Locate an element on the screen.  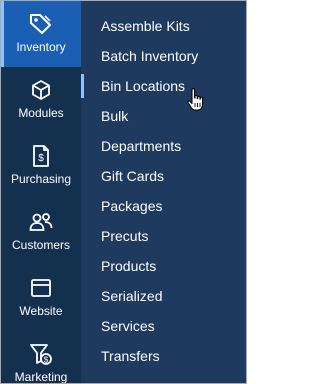
menu-item-batch-inventory: Batch Inventory is located at coordinates (163, 56).